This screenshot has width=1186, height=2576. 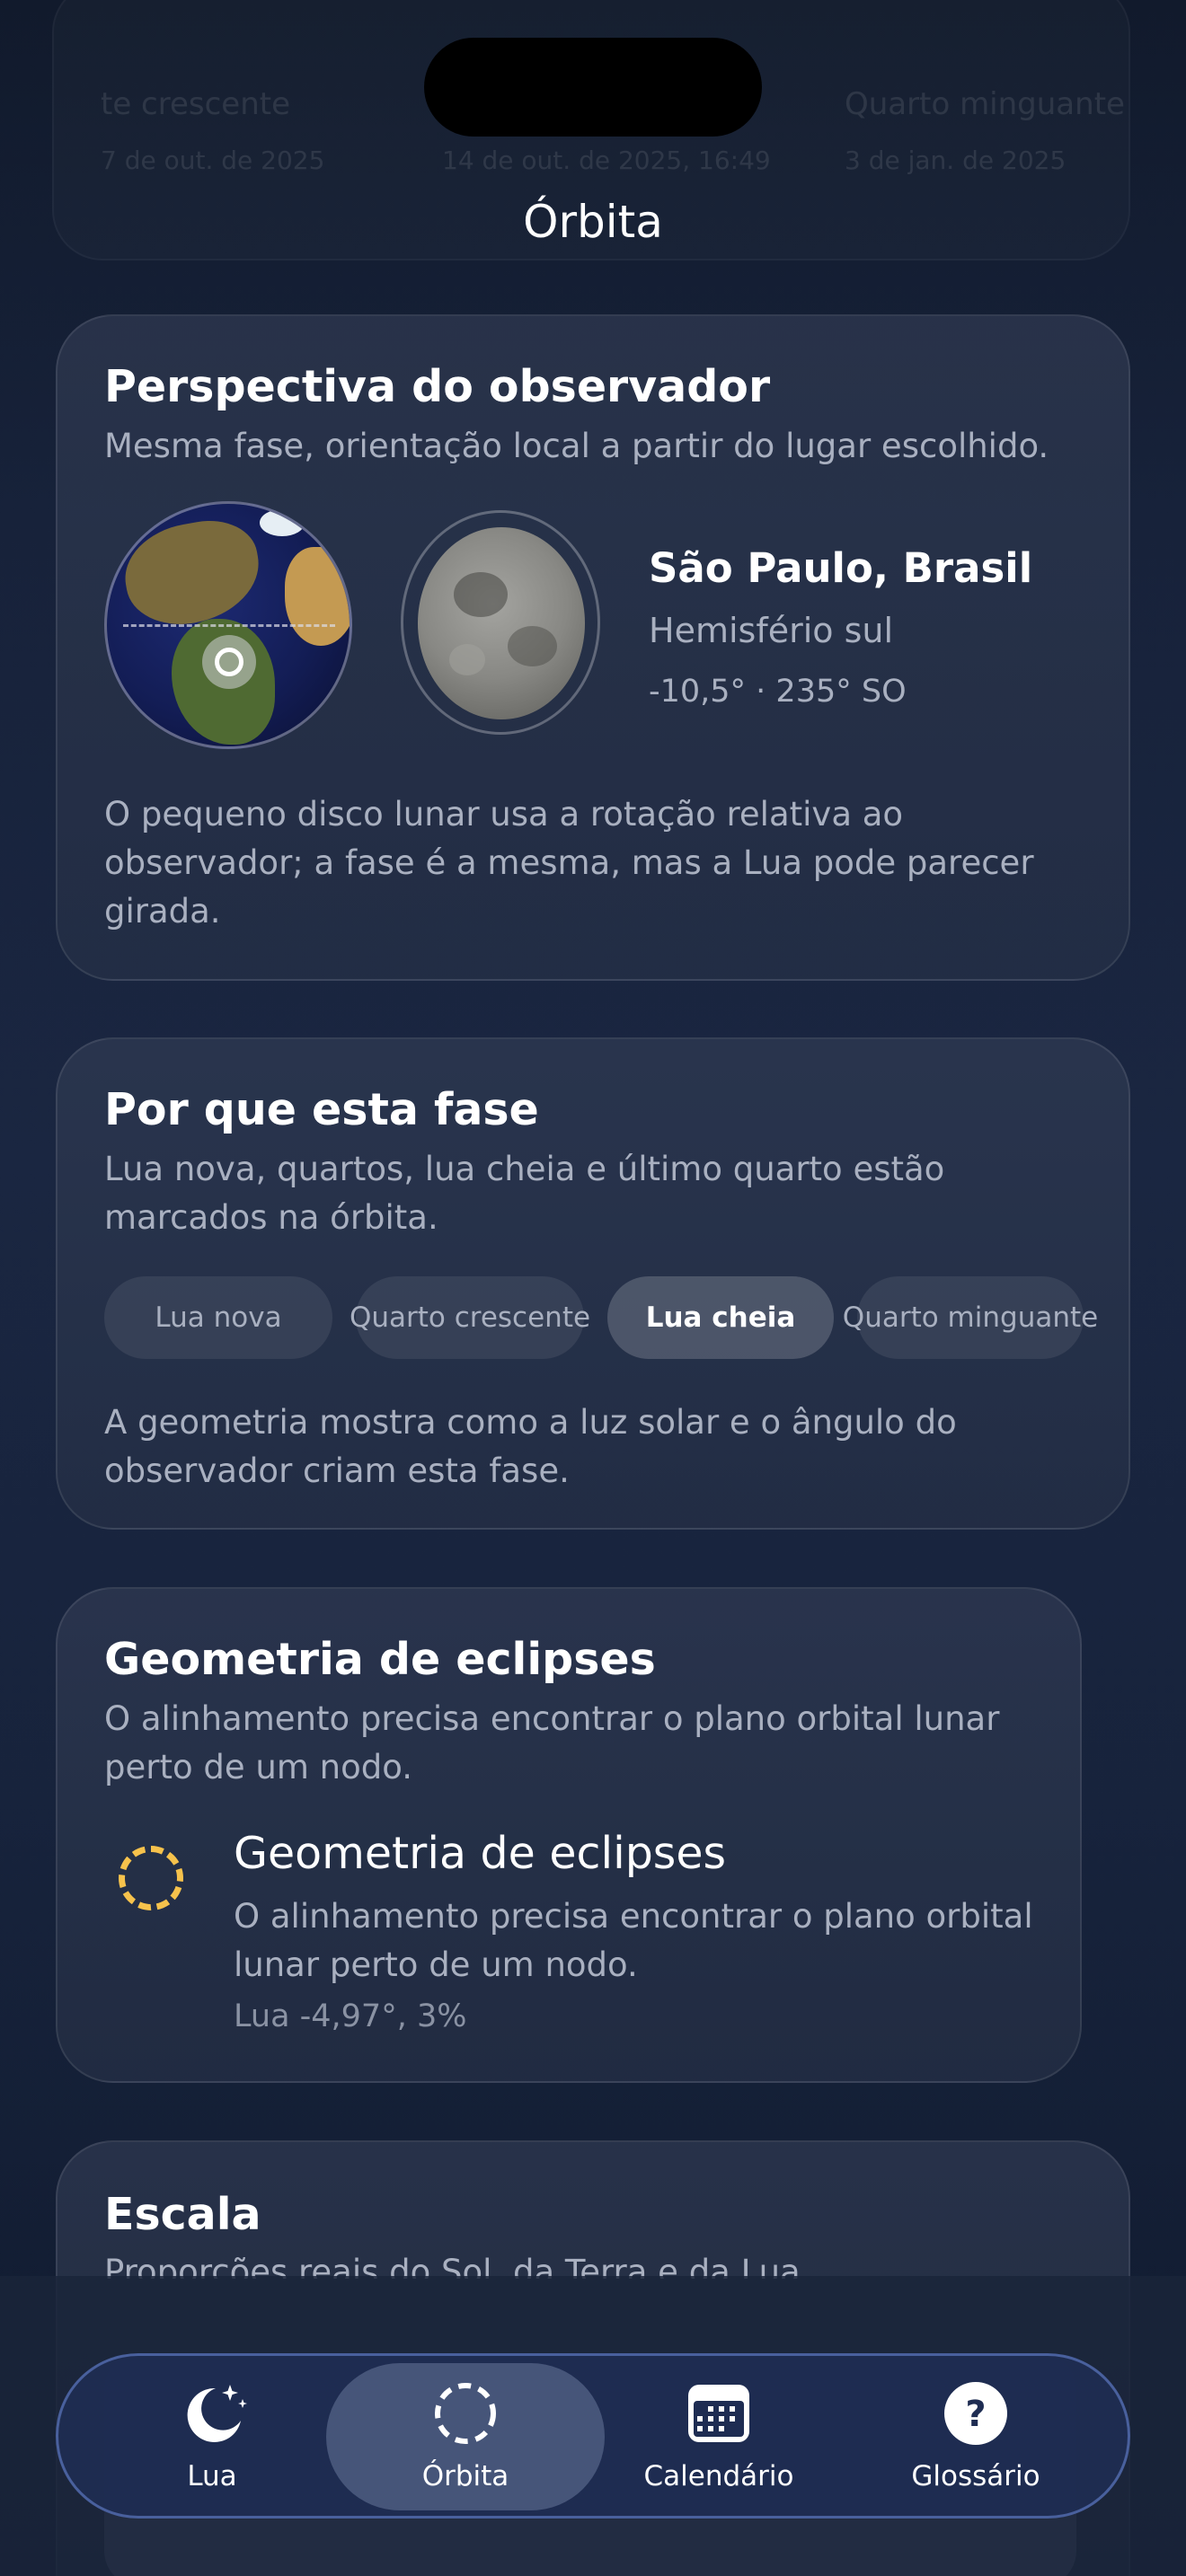 What do you see at coordinates (212, 2476) in the screenshot?
I see `tab-label: Lua` at bounding box center [212, 2476].